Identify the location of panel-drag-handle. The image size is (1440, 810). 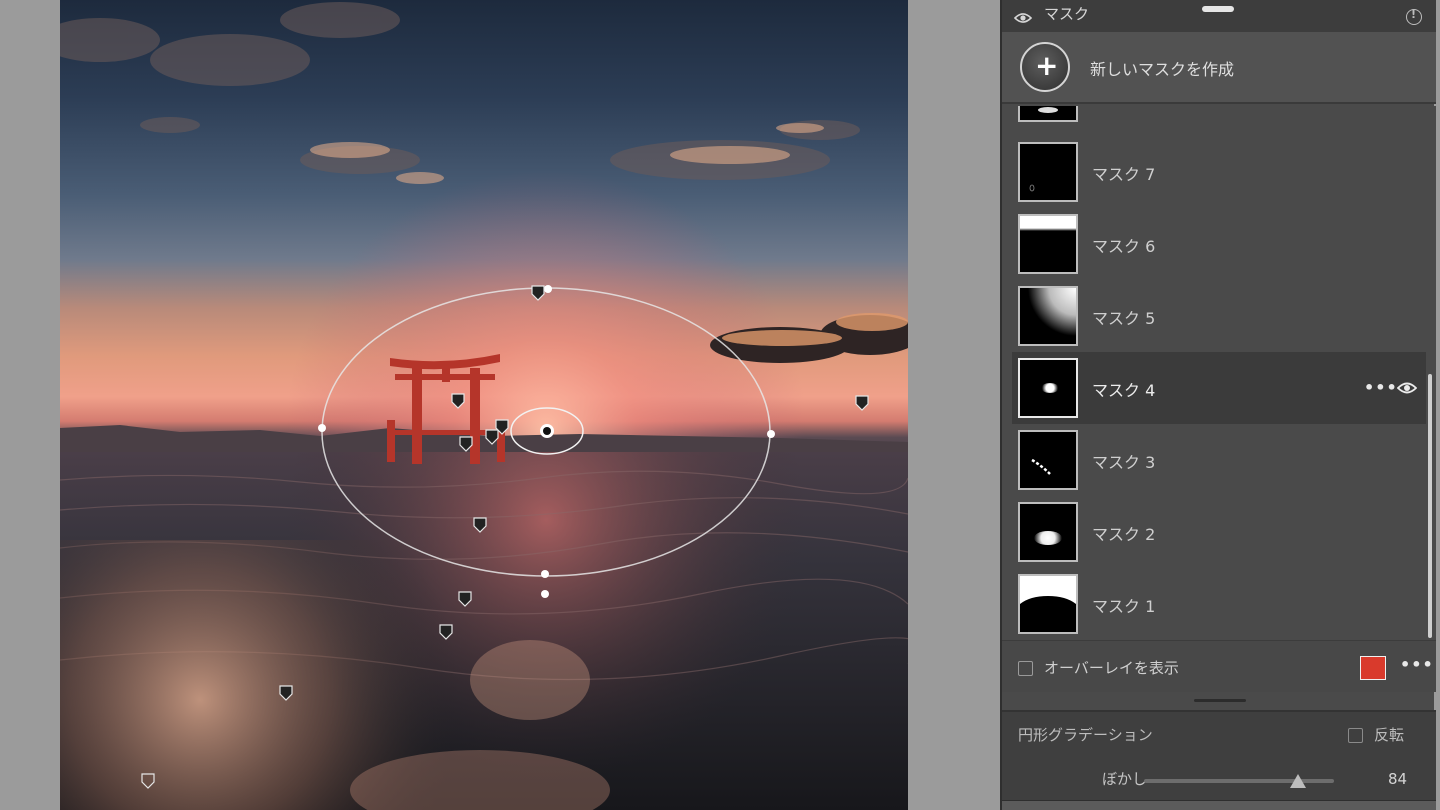
(1218, 9).